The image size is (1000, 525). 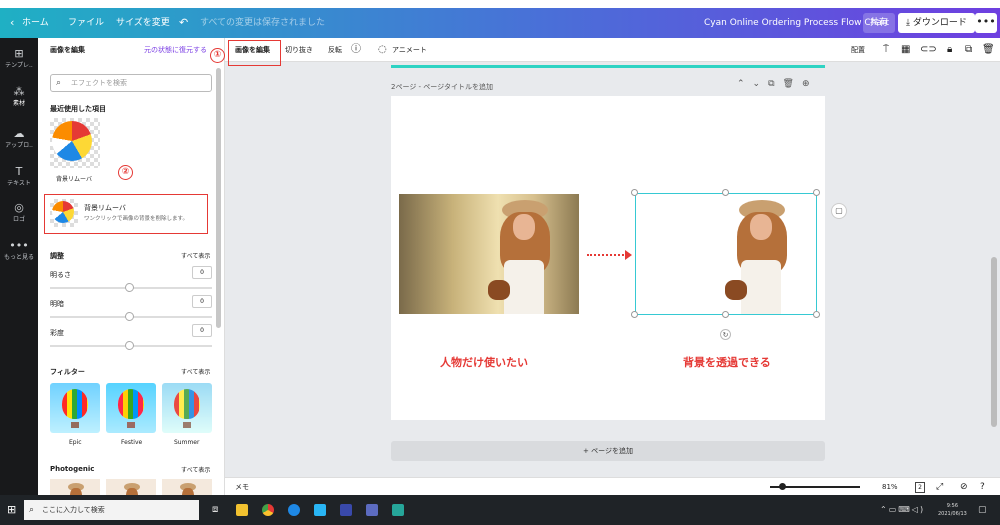 What do you see at coordinates (936, 23) in the screenshot?
I see `download-button: ⤓ ダウンロード` at bounding box center [936, 23].